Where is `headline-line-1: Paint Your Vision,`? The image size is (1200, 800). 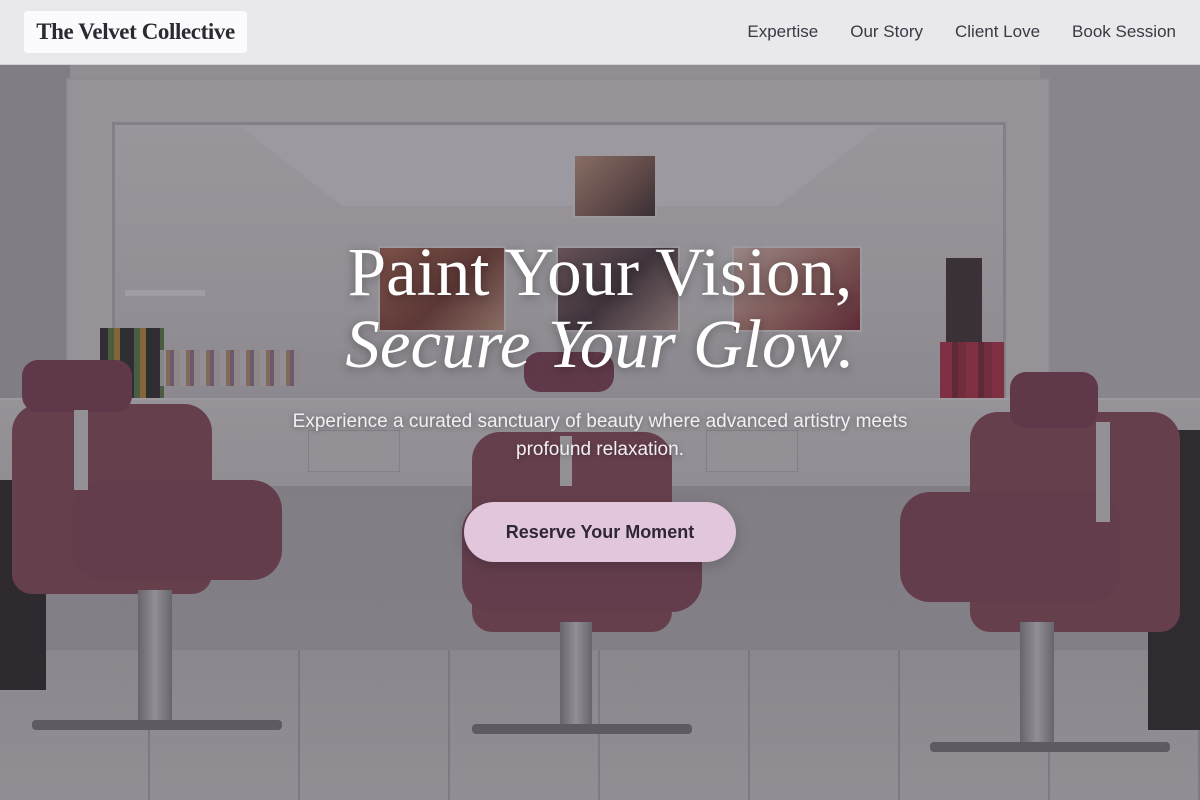
headline-line-1: Paint Your Vision, is located at coordinates (600, 272).